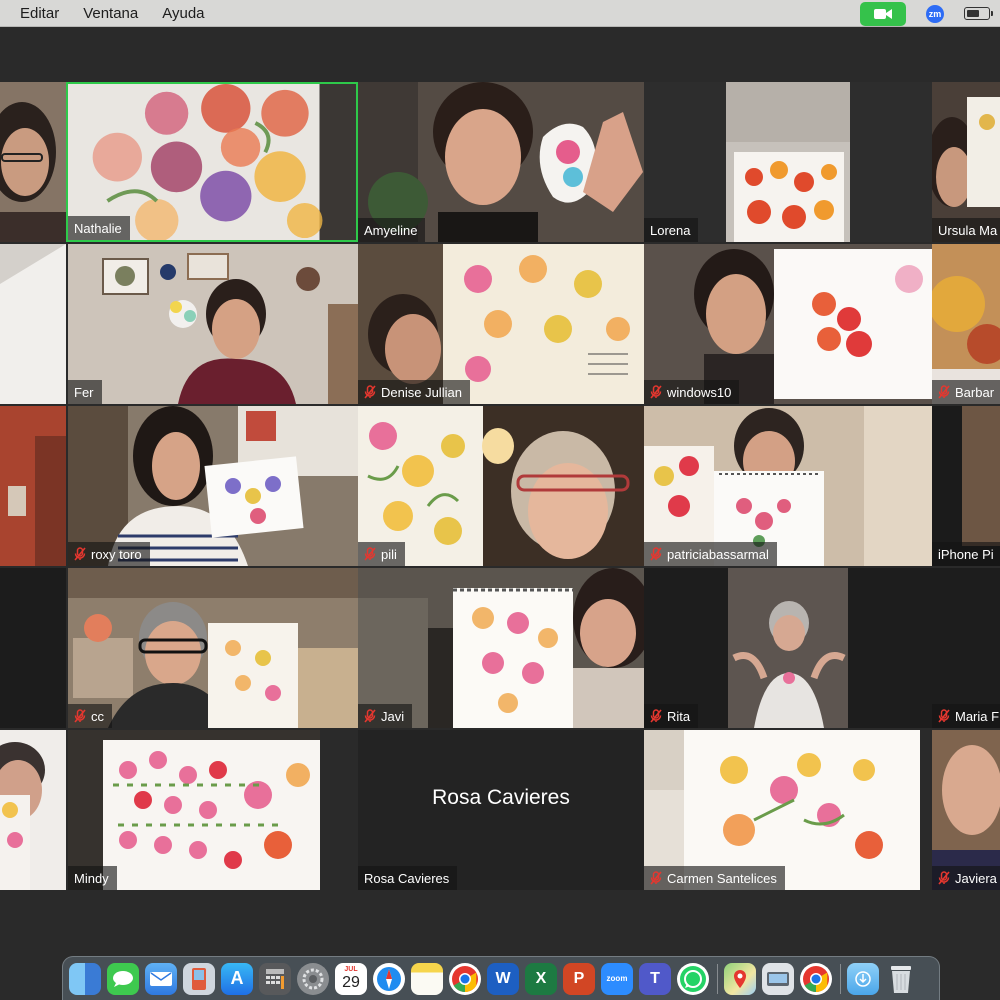 The image size is (1000, 1000). What do you see at coordinates (816, 978) in the screenshot?
I see `chrome-2-icon` at bounding box center [816, 978].